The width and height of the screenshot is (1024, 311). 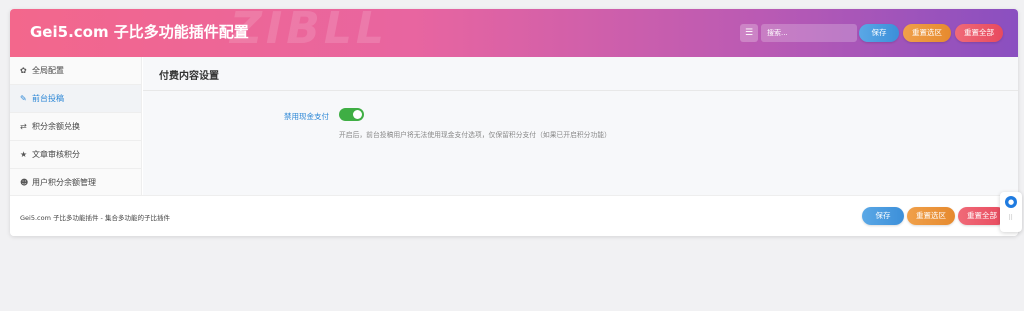 What do you see at coordinates (48, 70) in the screenshot?
I see `sidebar-item-label: 全局配置` at bounding box center [48, 70].